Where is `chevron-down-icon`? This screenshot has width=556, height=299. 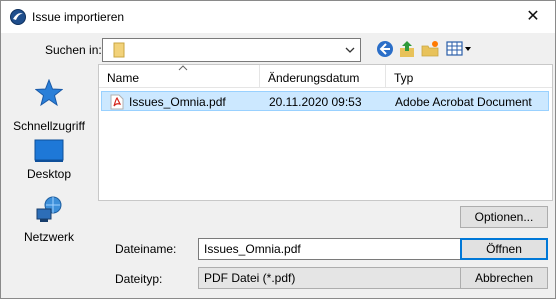
chevron-down-icon is located at coordinates (350, 50).